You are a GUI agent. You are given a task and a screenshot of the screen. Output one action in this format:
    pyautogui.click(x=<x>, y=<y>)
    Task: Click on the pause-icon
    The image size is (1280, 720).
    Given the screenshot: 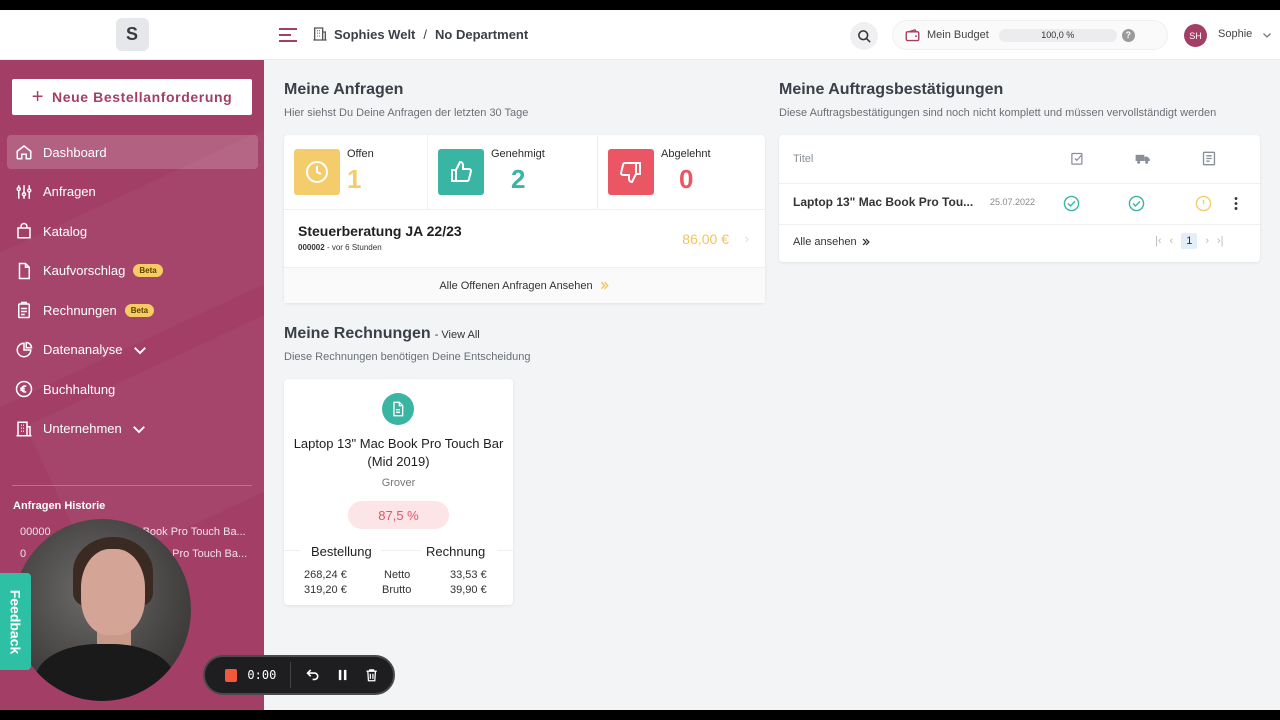 What is the action you would take?
    pyautogui.click(x=342, y=675)
    